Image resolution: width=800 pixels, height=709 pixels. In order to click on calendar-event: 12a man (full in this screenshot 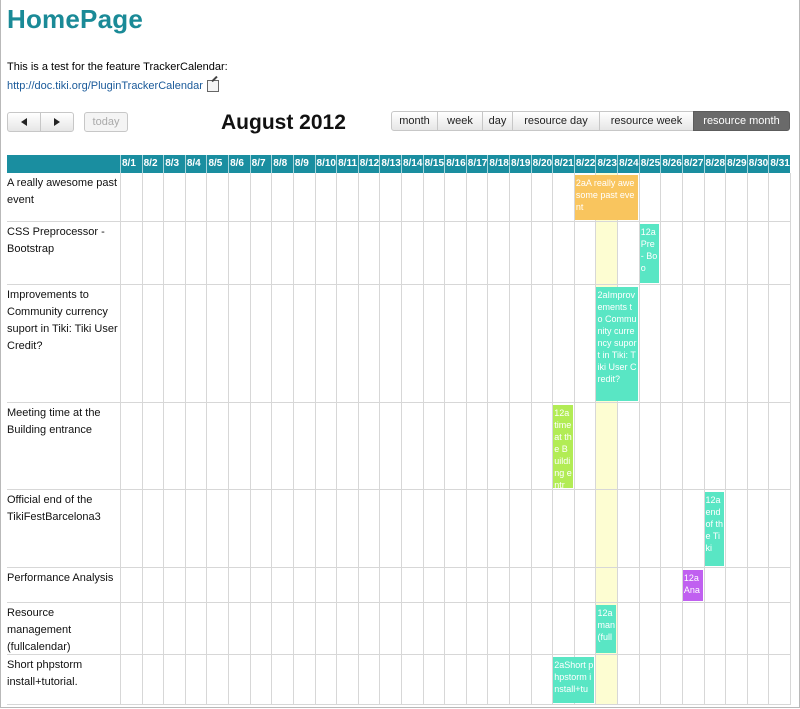, I will do `click(606, 629)`.